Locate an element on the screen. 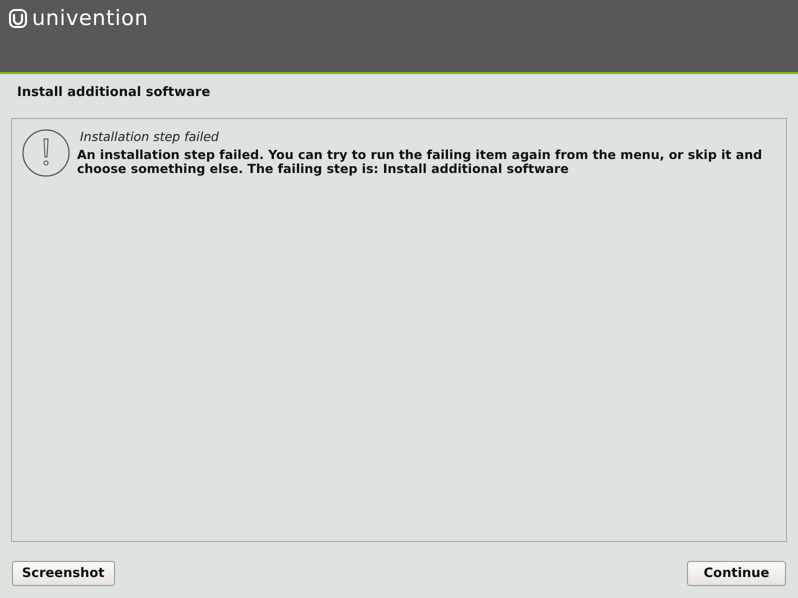  continue-button: Continue is located at coordinates (736, 573).